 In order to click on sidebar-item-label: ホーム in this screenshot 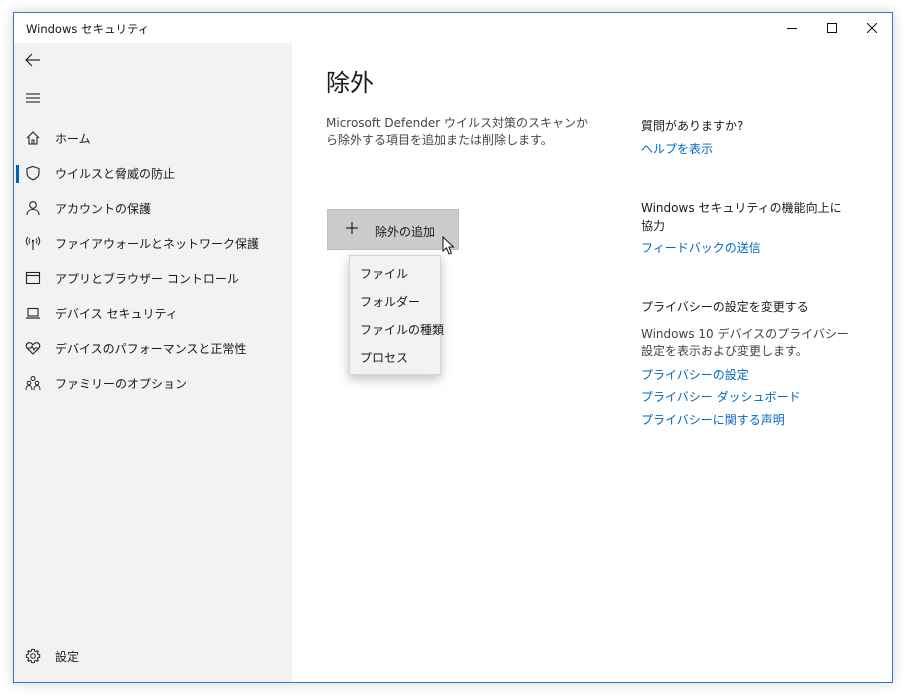, I will do `click(73, 139)`.